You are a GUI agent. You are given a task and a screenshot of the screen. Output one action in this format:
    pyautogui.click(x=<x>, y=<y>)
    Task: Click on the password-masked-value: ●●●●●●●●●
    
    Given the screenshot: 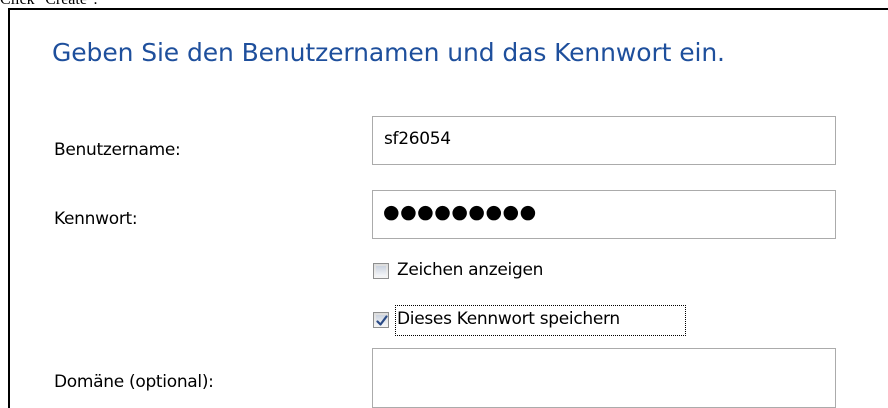 What is the action you would take?
    pyautogui.click(x=460, y=212)
    